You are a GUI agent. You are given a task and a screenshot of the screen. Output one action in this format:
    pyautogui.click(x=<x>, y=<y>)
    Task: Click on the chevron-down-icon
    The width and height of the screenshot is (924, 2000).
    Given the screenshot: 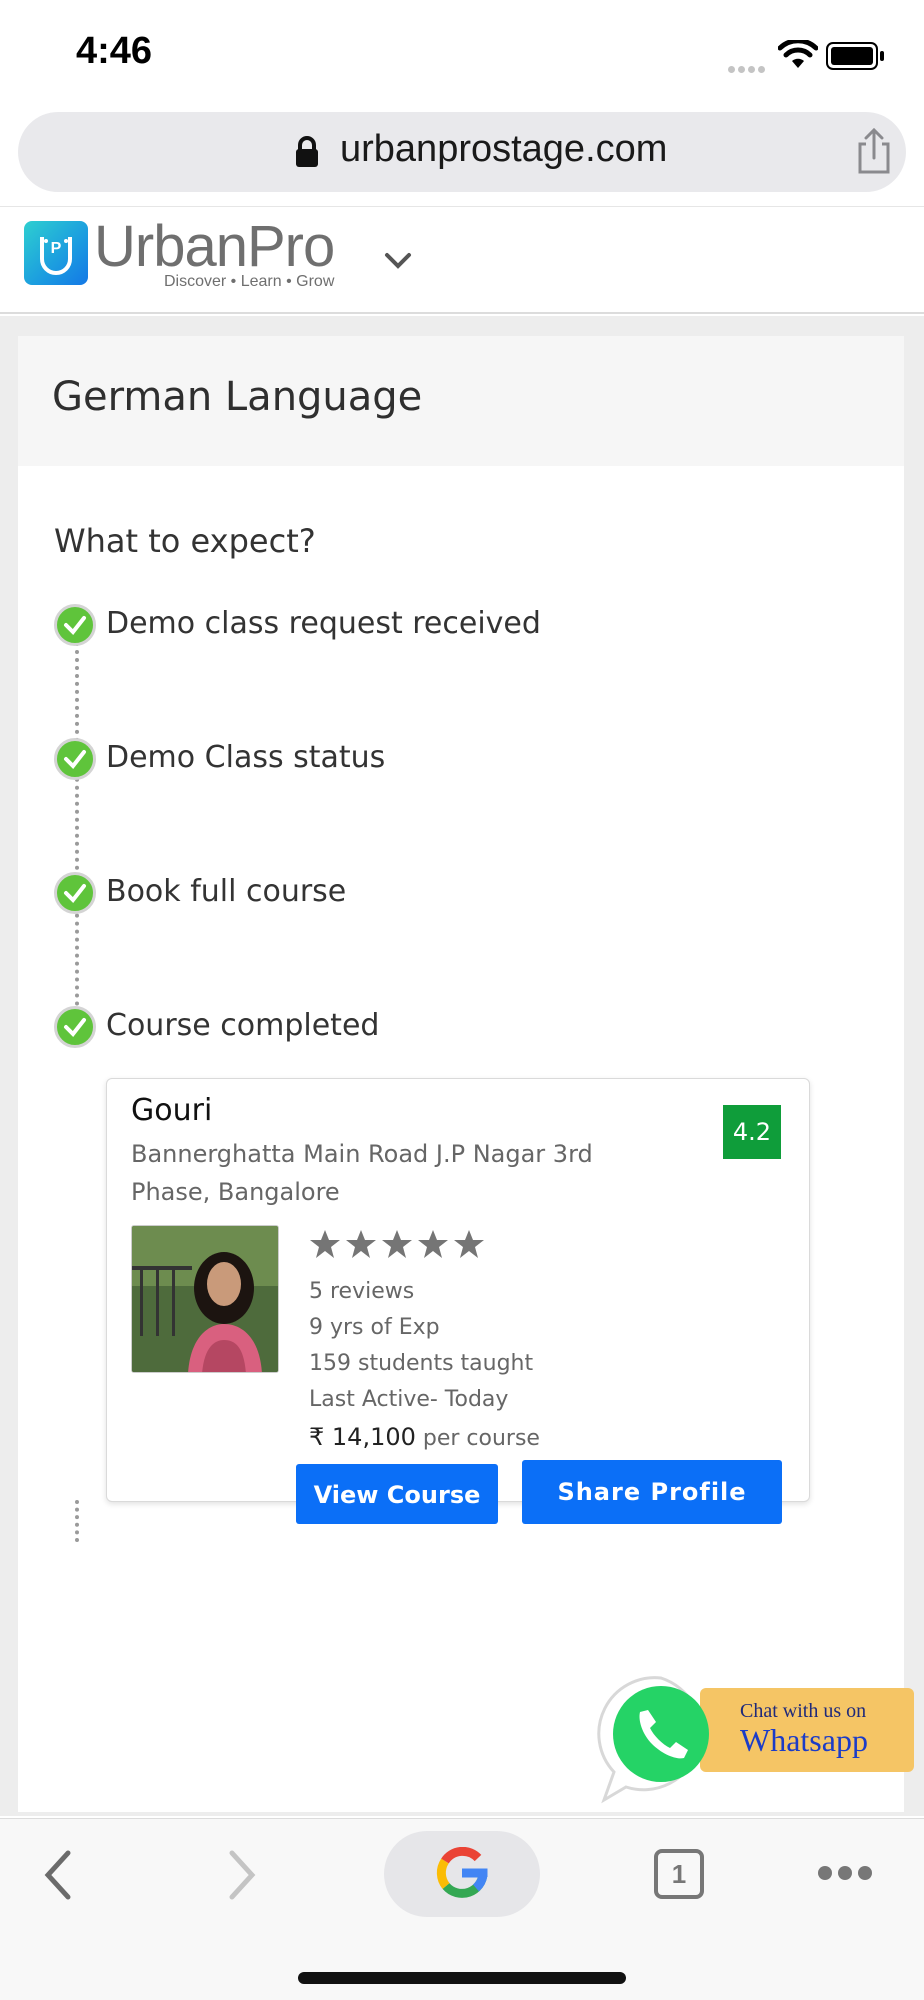 What is the action you would take?
    pyautogui.click(x=398, y=261)
    